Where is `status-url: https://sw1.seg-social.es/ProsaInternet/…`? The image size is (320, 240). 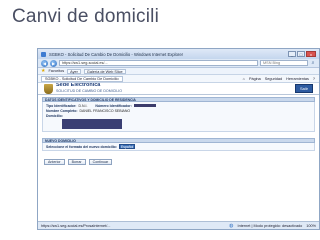
status-url: https://sw1.seg-social.es/ProsaInternet/… is located at coordinates (76, 225).